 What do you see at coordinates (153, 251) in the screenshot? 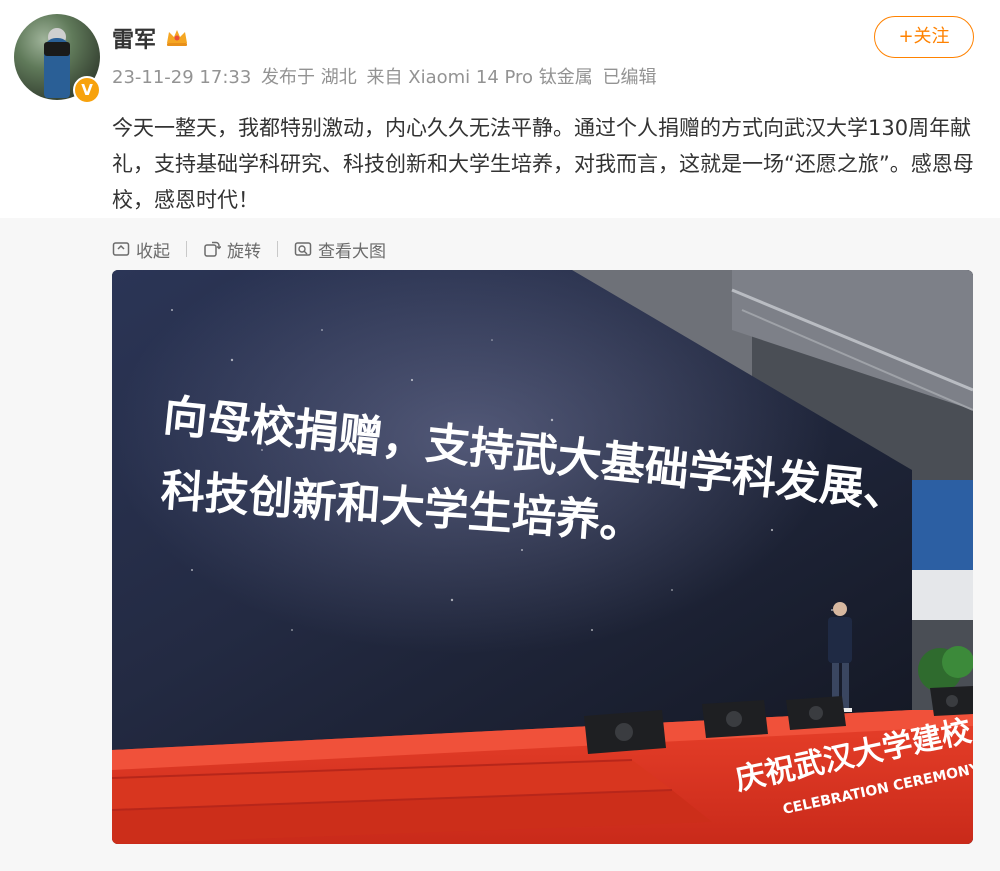
I see `collapse-label: 收起` at bounding box center [153, 251].